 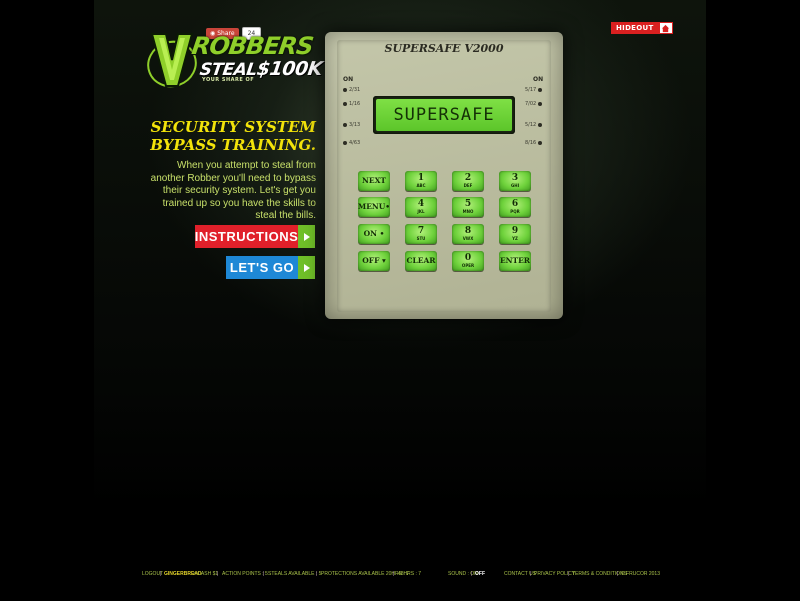 What do you see at coordinates (421, 234) in the screenshot?
I see `key-7: 7 STU` at bounding box center [421, 234].